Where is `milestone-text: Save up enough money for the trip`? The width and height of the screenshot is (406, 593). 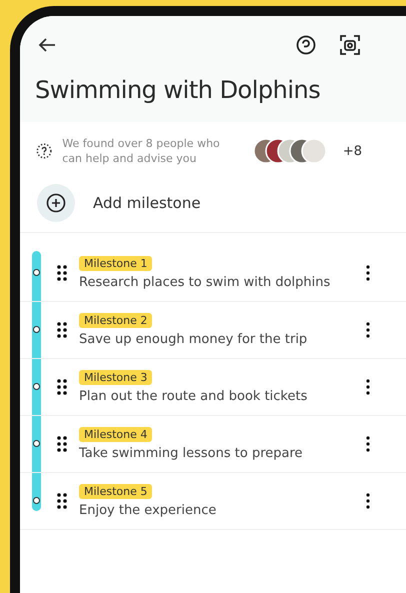
milestone-text: Save up enough money for the trip is located at coordinates (193, 339).